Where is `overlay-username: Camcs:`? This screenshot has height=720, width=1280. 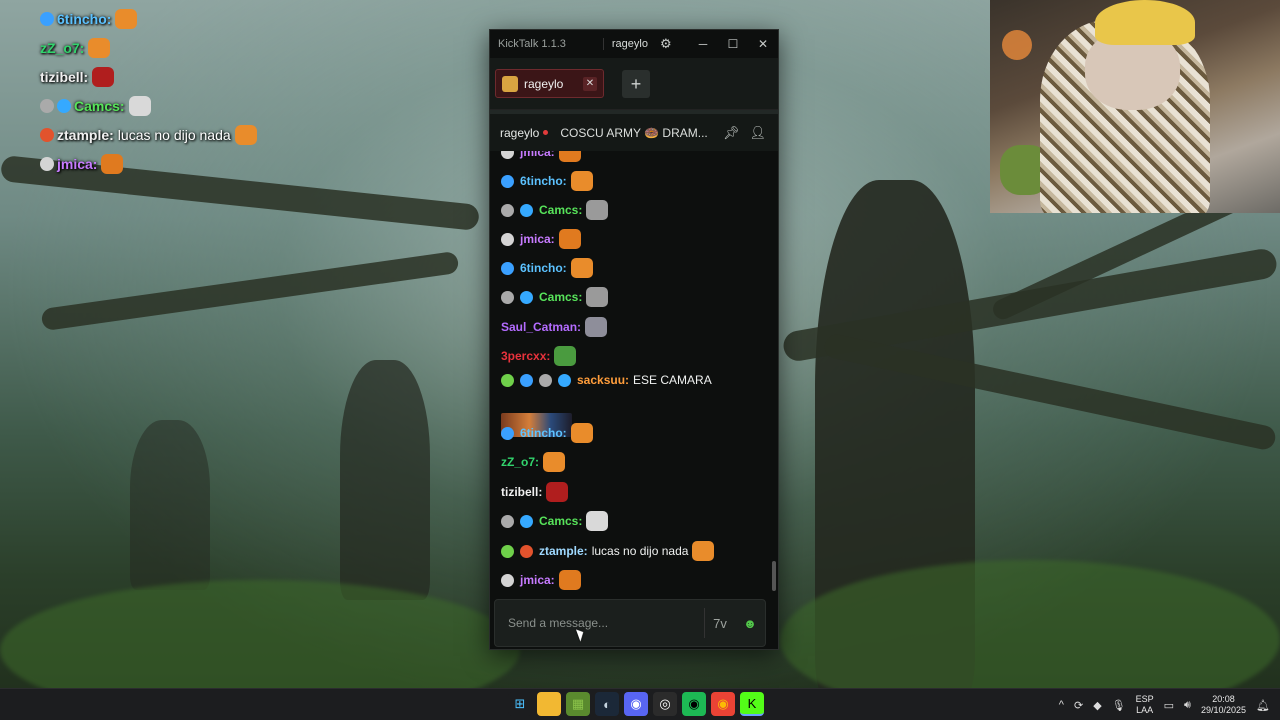 overlay-username: Camcs: is located at coordinates (99, 105).